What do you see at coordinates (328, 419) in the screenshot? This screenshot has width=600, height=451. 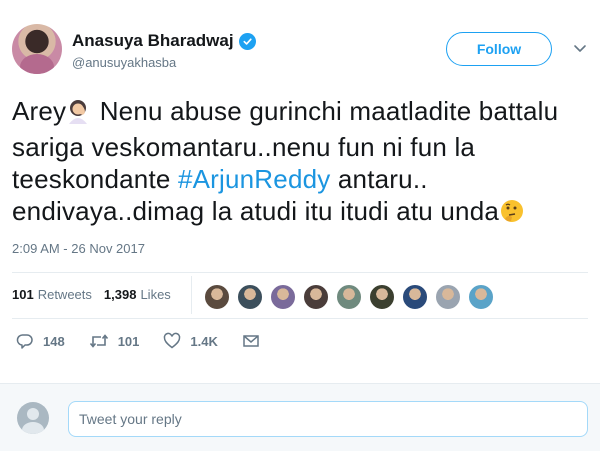 I see `reply-input` at bounding box center [328, 419].